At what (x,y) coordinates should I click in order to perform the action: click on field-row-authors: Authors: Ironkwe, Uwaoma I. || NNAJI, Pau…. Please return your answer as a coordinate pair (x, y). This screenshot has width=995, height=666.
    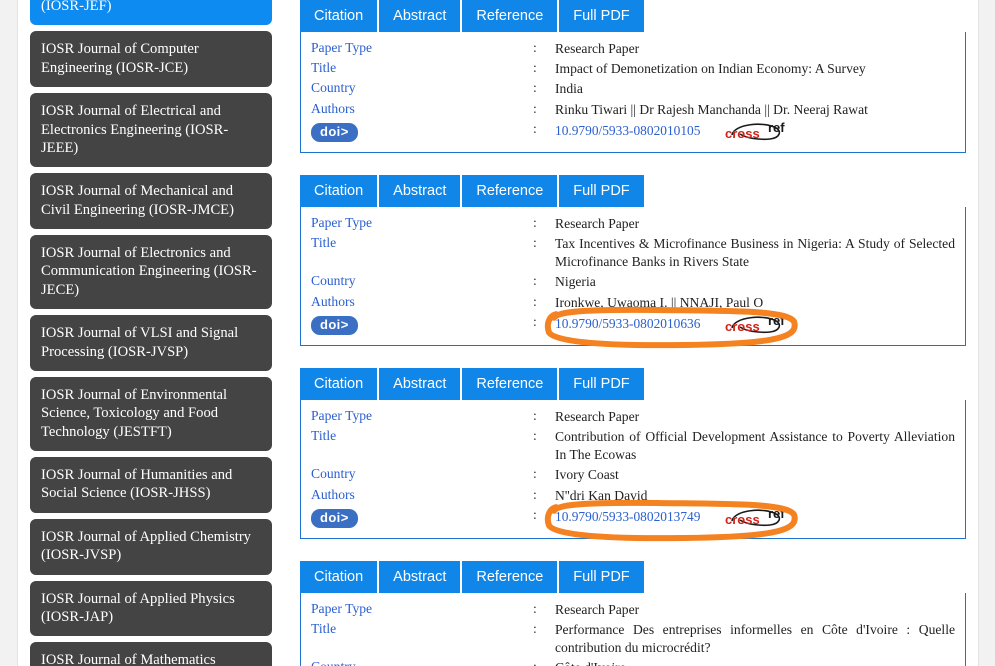
    Looking at the image, I should click on (633, 303).